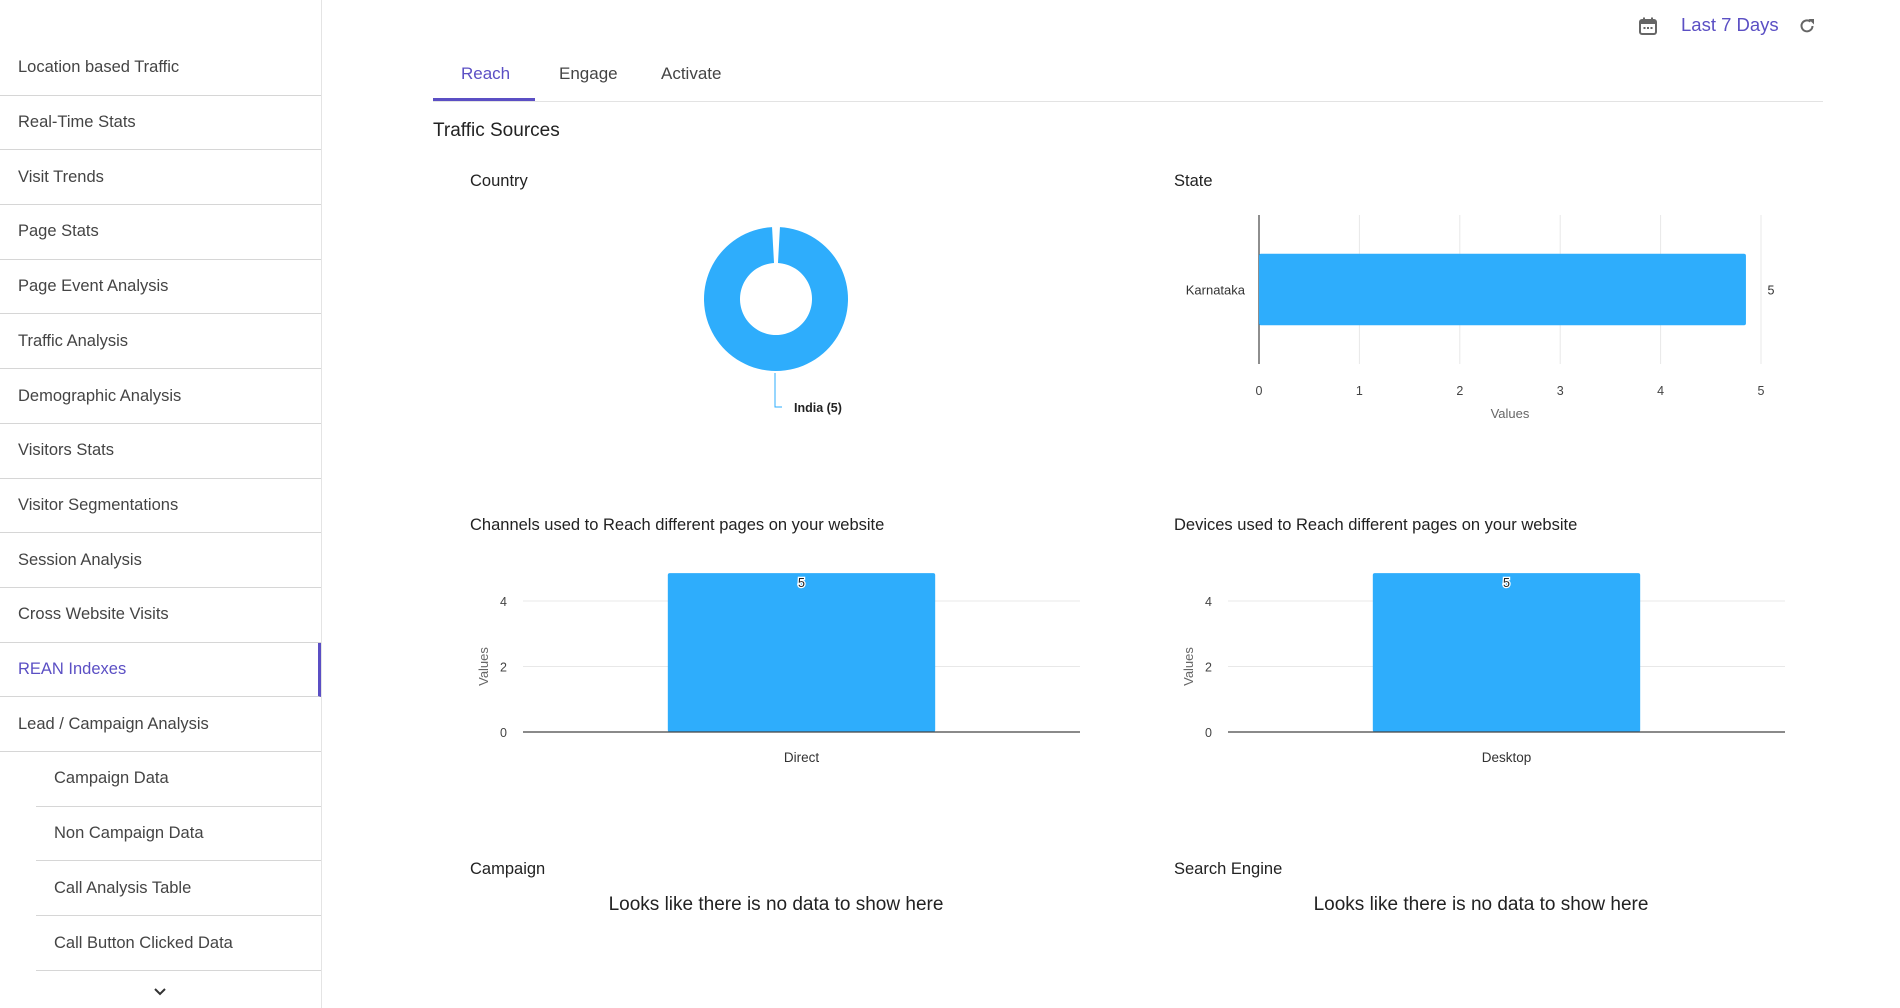  I want to click on donut-label: India (5), so click(818, 408).